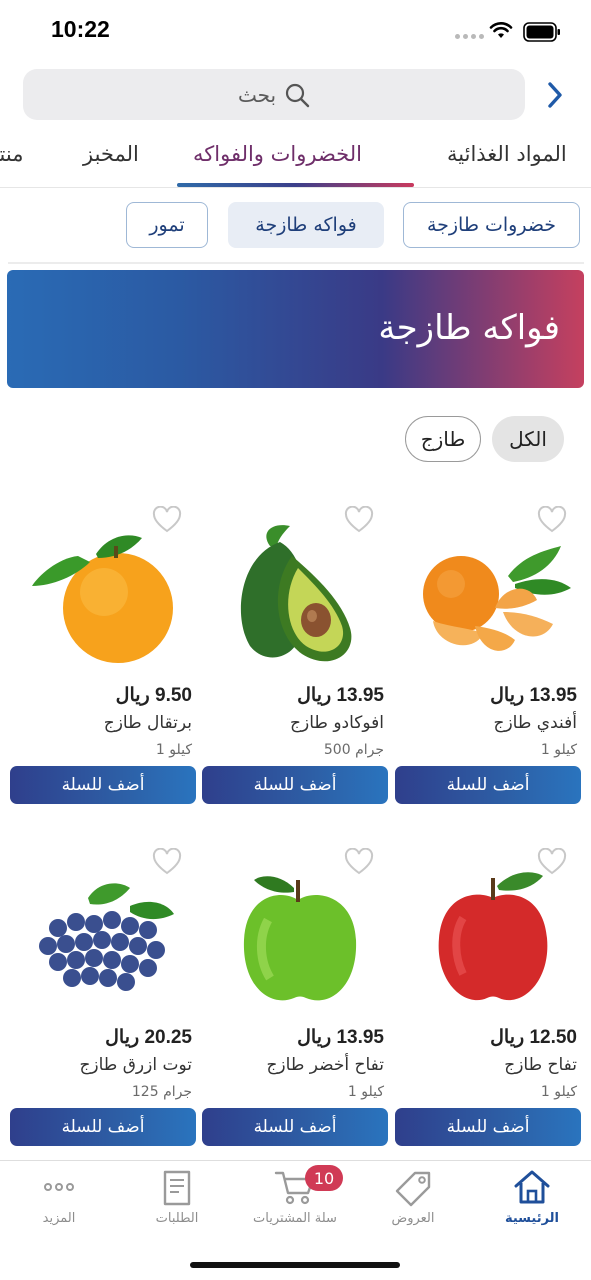 The width and height of the screenshot is (591, 1280). What do you see at coordinates (497, 598) in the screenshot?
I see `product-image-tangerine` at bounding box center [497, 598].